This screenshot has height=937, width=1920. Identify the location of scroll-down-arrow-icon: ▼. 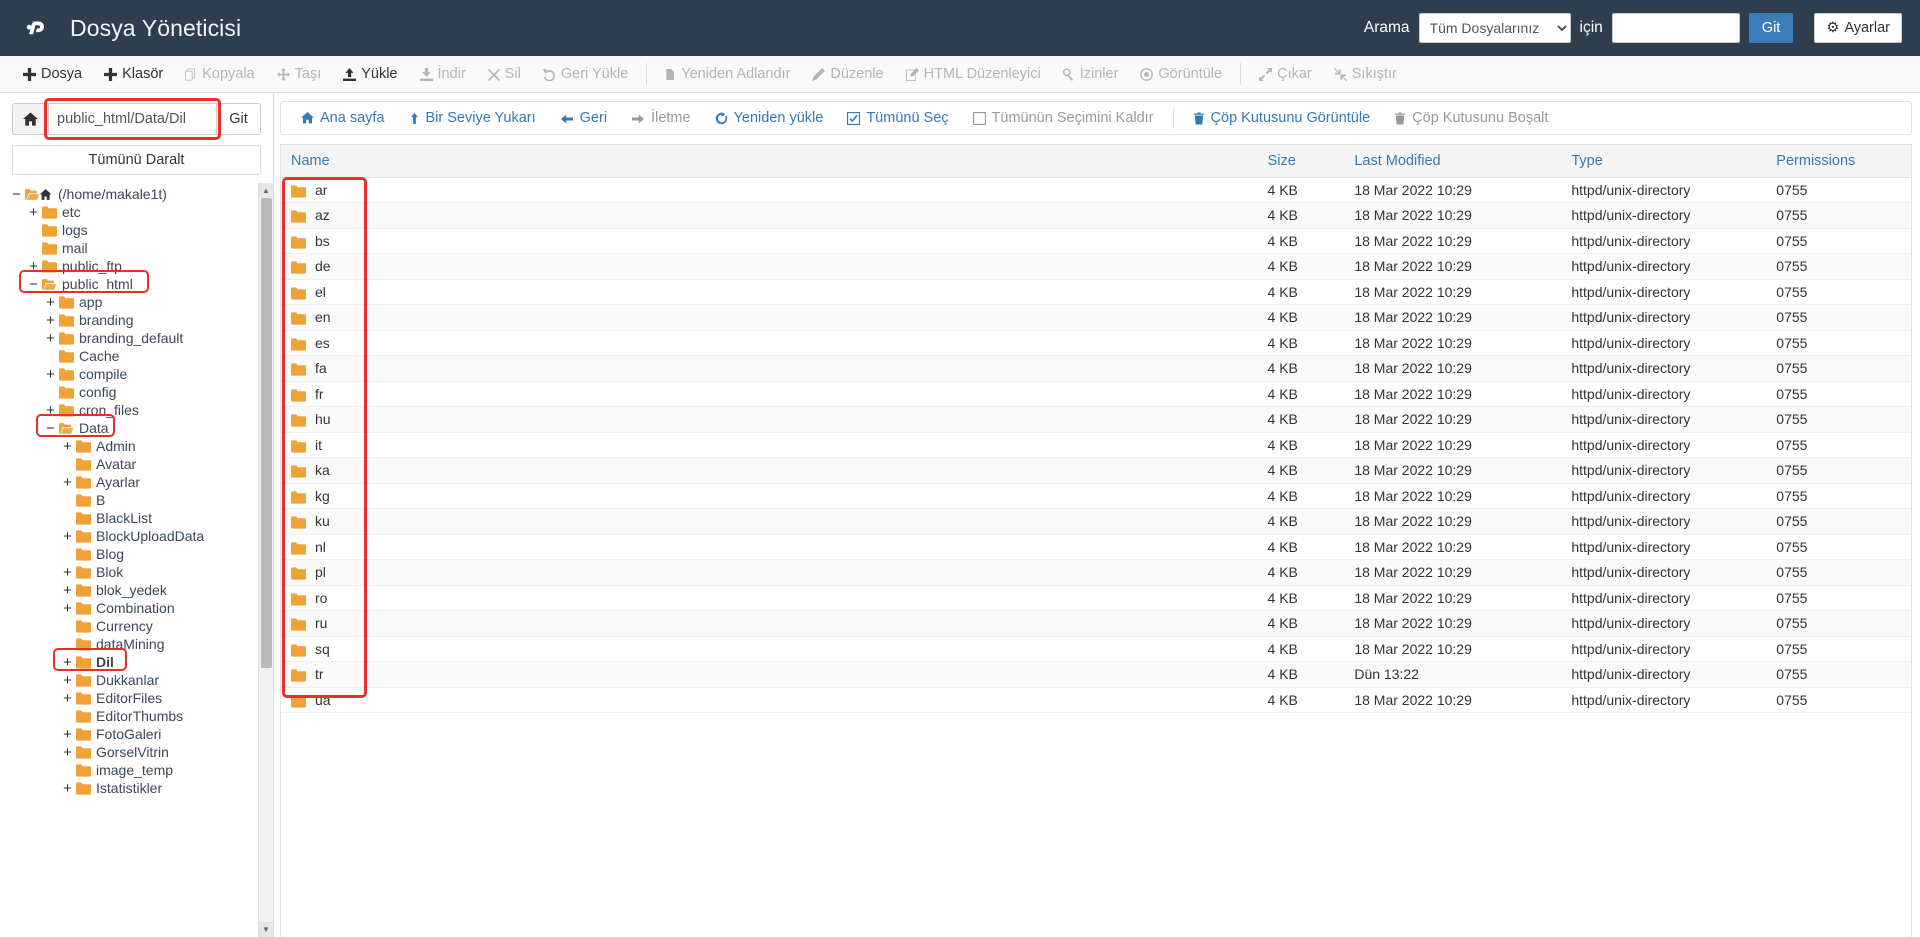
(266, 929).